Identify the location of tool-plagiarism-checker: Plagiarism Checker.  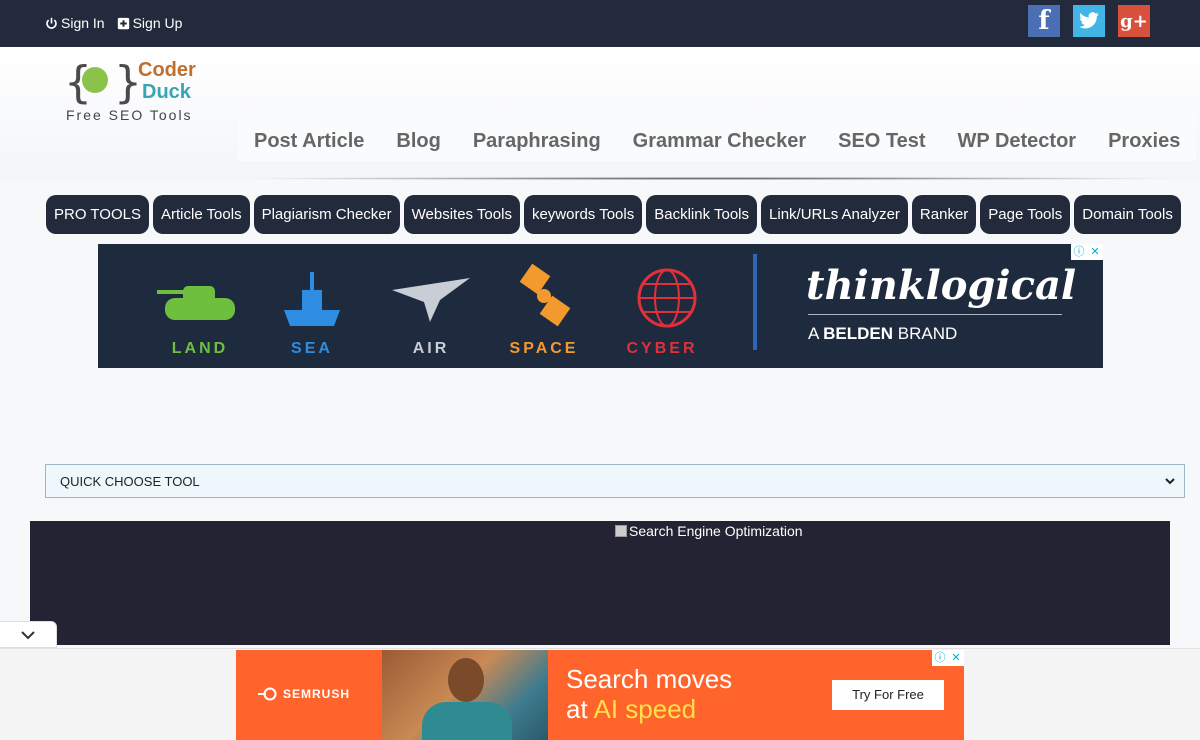
(326, 214).